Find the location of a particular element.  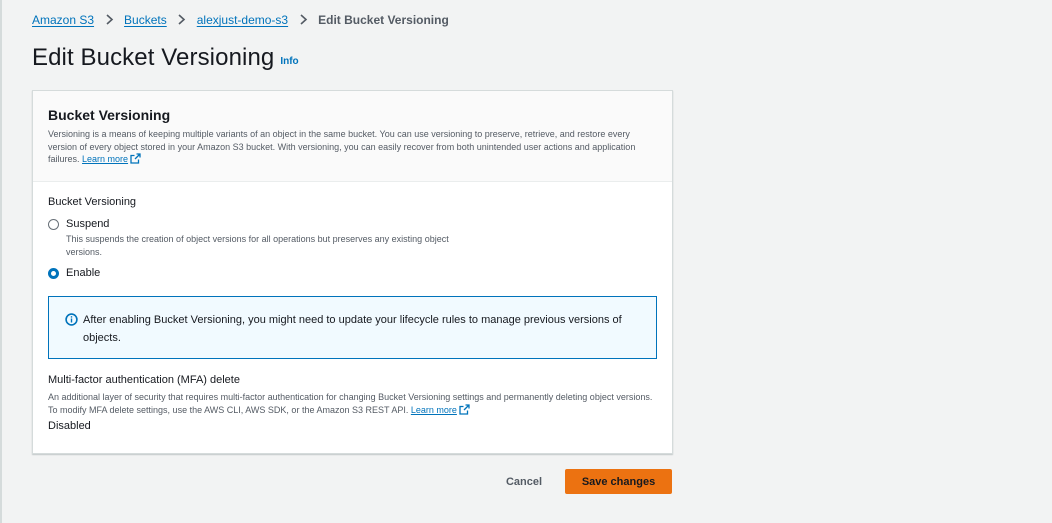

breadcrumb-buckets: Buckets is located at coordinates (145, 20).